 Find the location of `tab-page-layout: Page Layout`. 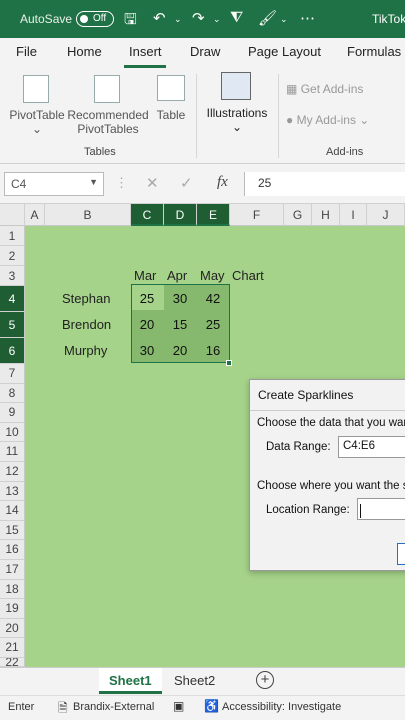

tab-page-layout: Page Layout is located at coordinates (284, 51).